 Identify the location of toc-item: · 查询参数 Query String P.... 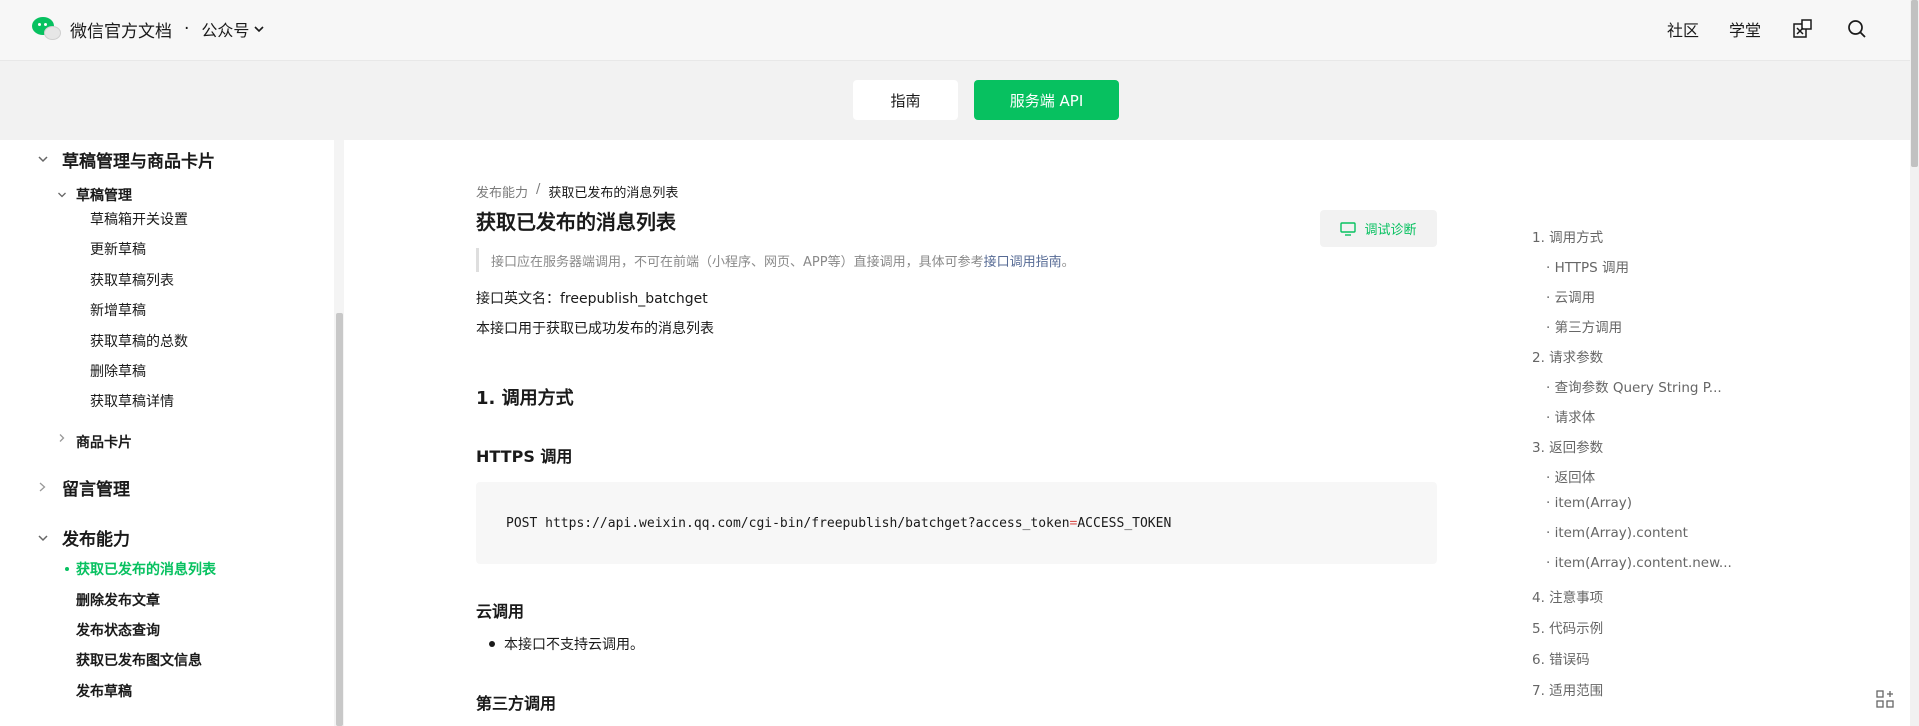
(1634, 386).